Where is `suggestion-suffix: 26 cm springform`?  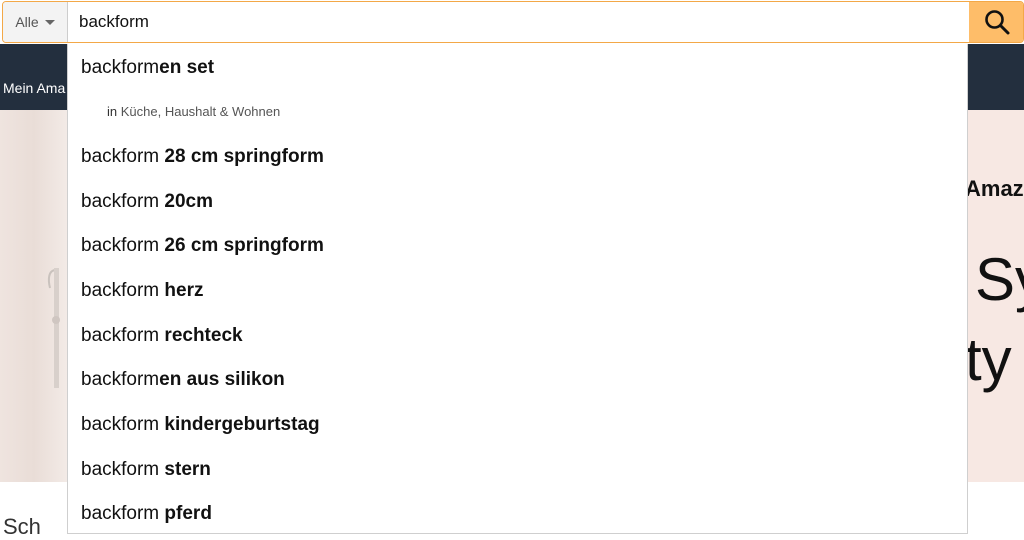 suggestion-suffix: 26 cm springform is located at coordinates (244, 245).